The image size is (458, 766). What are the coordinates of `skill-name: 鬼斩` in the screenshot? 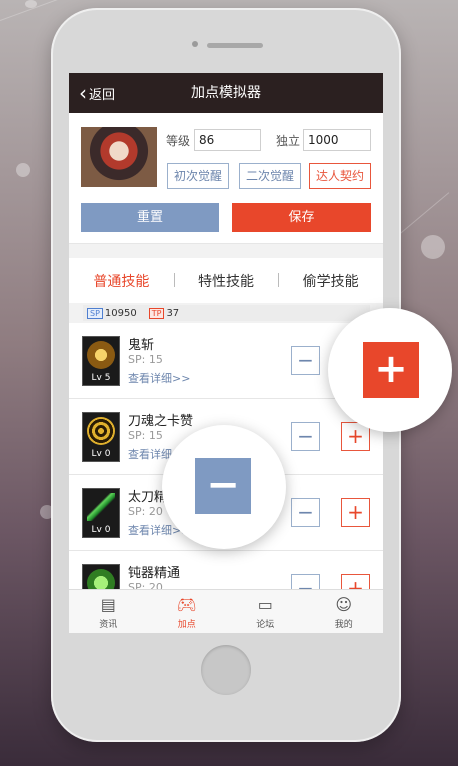 It's located at (141, 345).